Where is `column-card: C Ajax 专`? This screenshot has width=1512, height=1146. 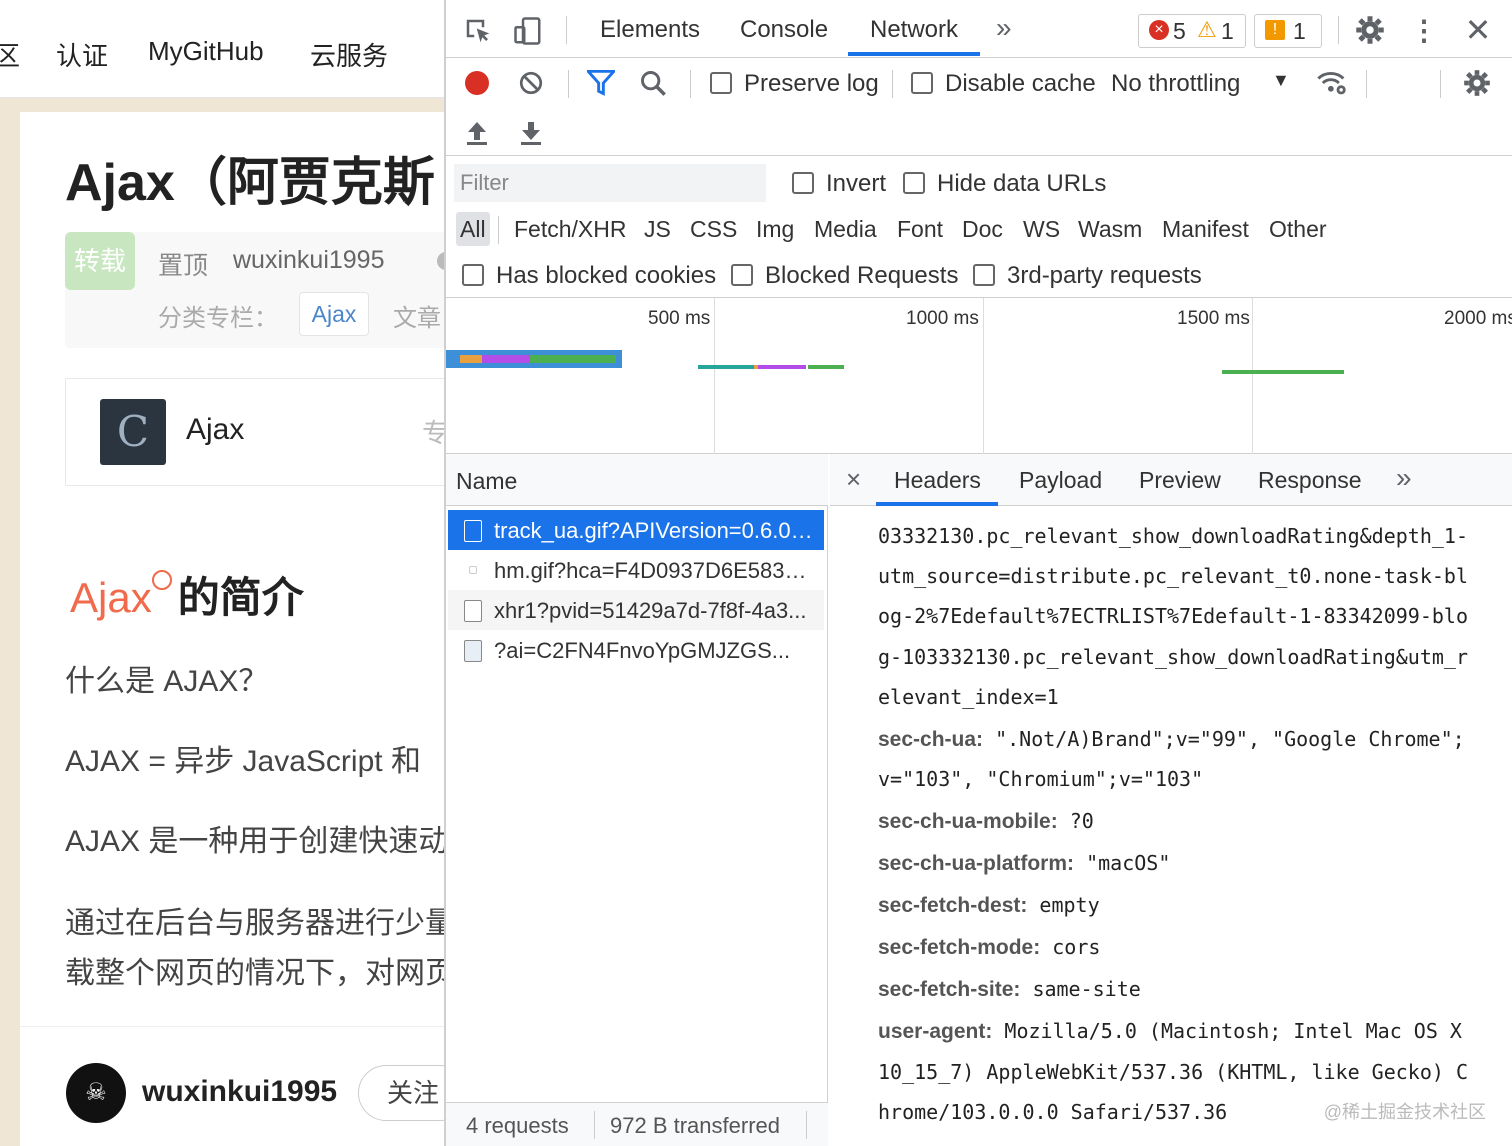 column-card: C Ajax 专 is located at coordinates (255, 432).